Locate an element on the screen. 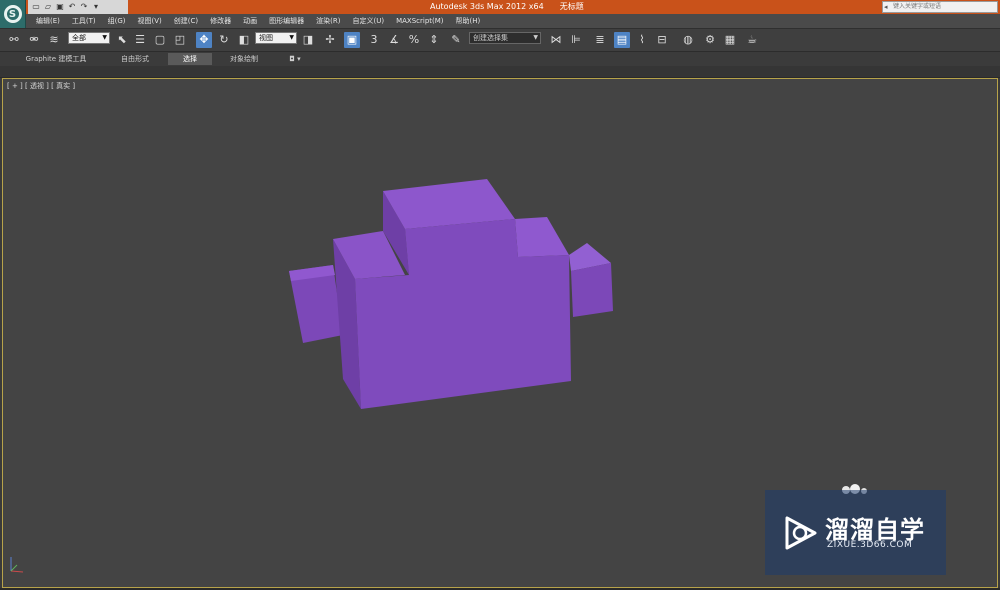 This screenshot has height=590, width=1000. tab-object-paint: 对象绘制 is located at coordinates (244, 59).